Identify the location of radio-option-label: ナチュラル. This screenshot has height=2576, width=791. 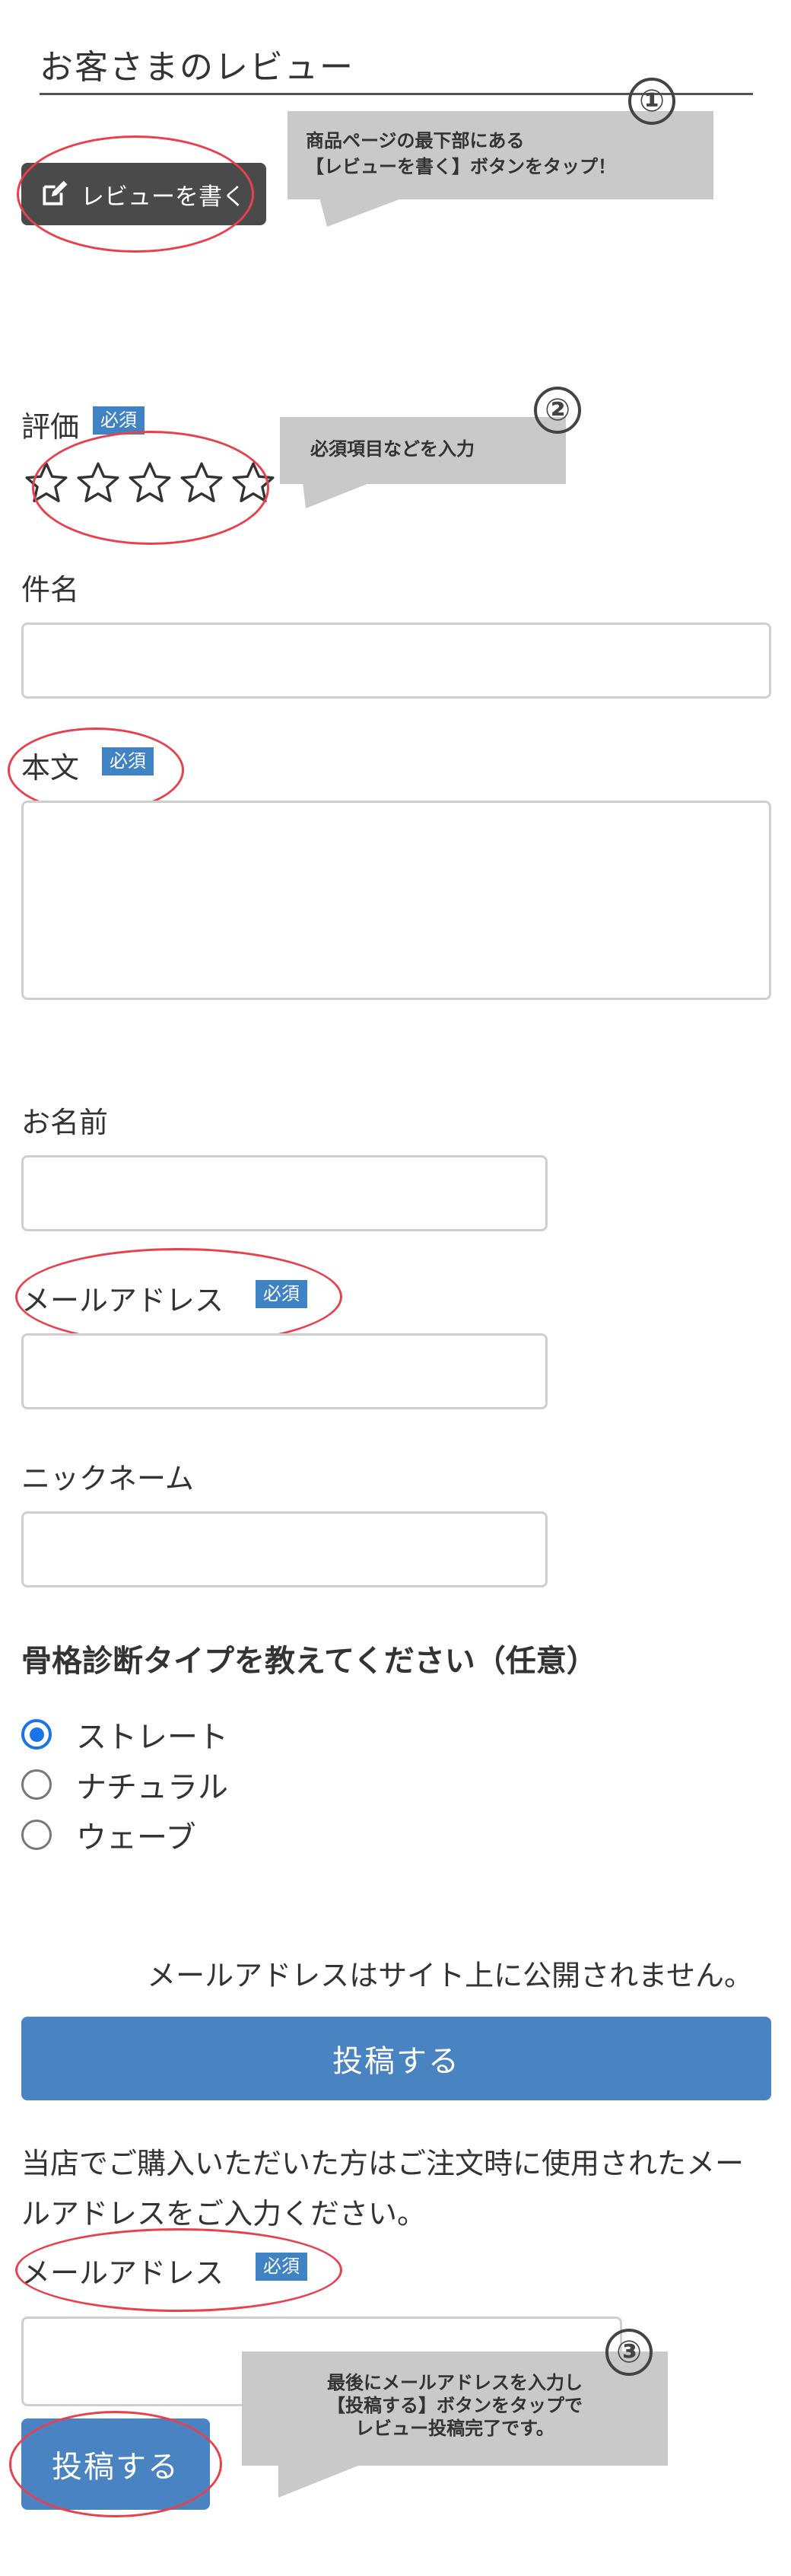
(152, 1787).